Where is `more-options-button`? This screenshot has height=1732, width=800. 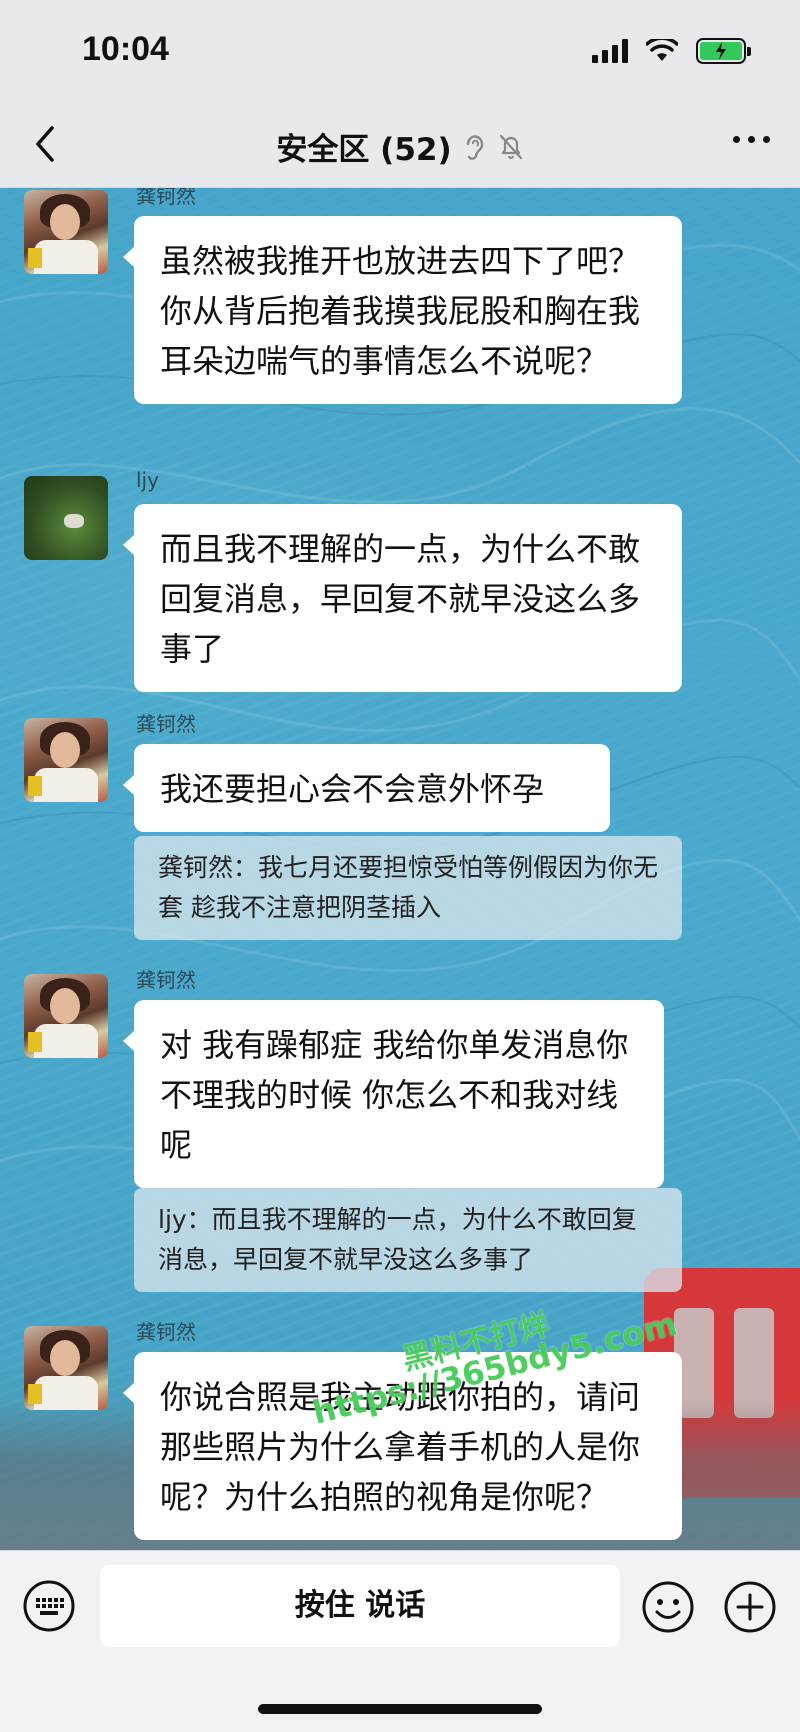
more-options-button is located at coordinates (751, 139).